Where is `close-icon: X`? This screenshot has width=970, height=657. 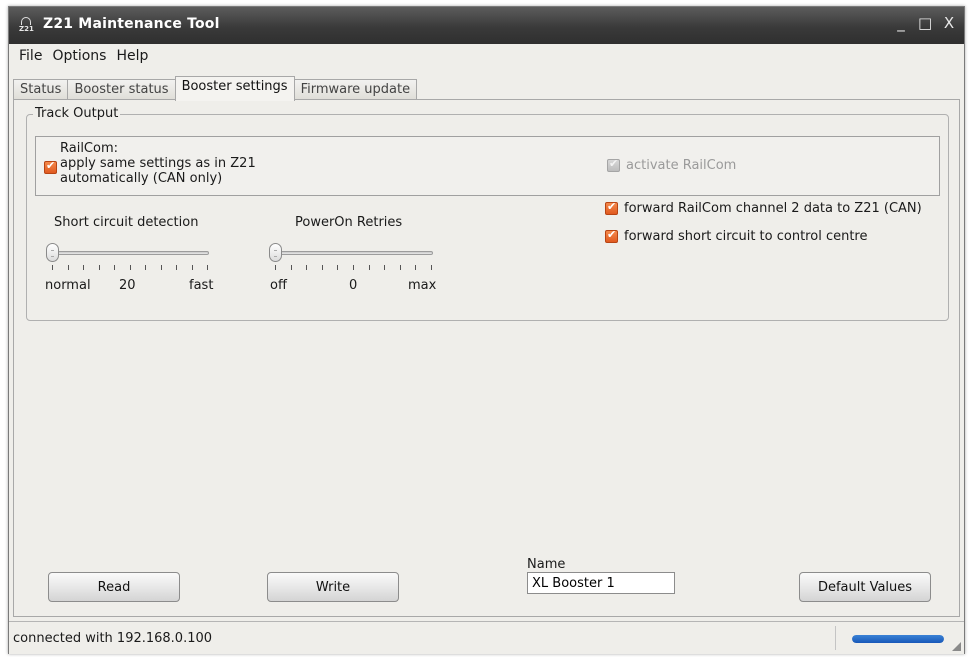 close-icon: X is located at coordinates (949, 23).